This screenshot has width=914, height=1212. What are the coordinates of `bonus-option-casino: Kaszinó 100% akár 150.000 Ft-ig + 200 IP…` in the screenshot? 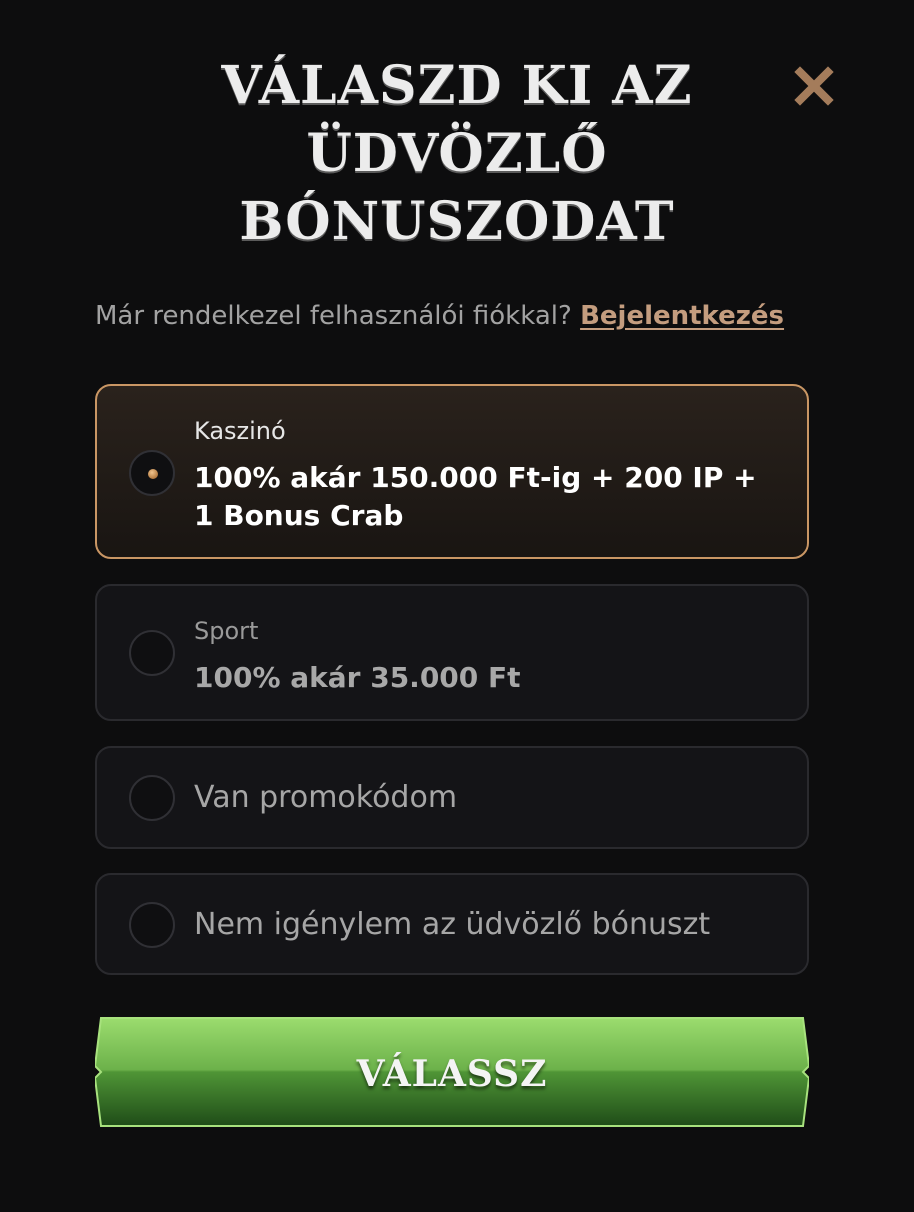 It's located at (452, 471).